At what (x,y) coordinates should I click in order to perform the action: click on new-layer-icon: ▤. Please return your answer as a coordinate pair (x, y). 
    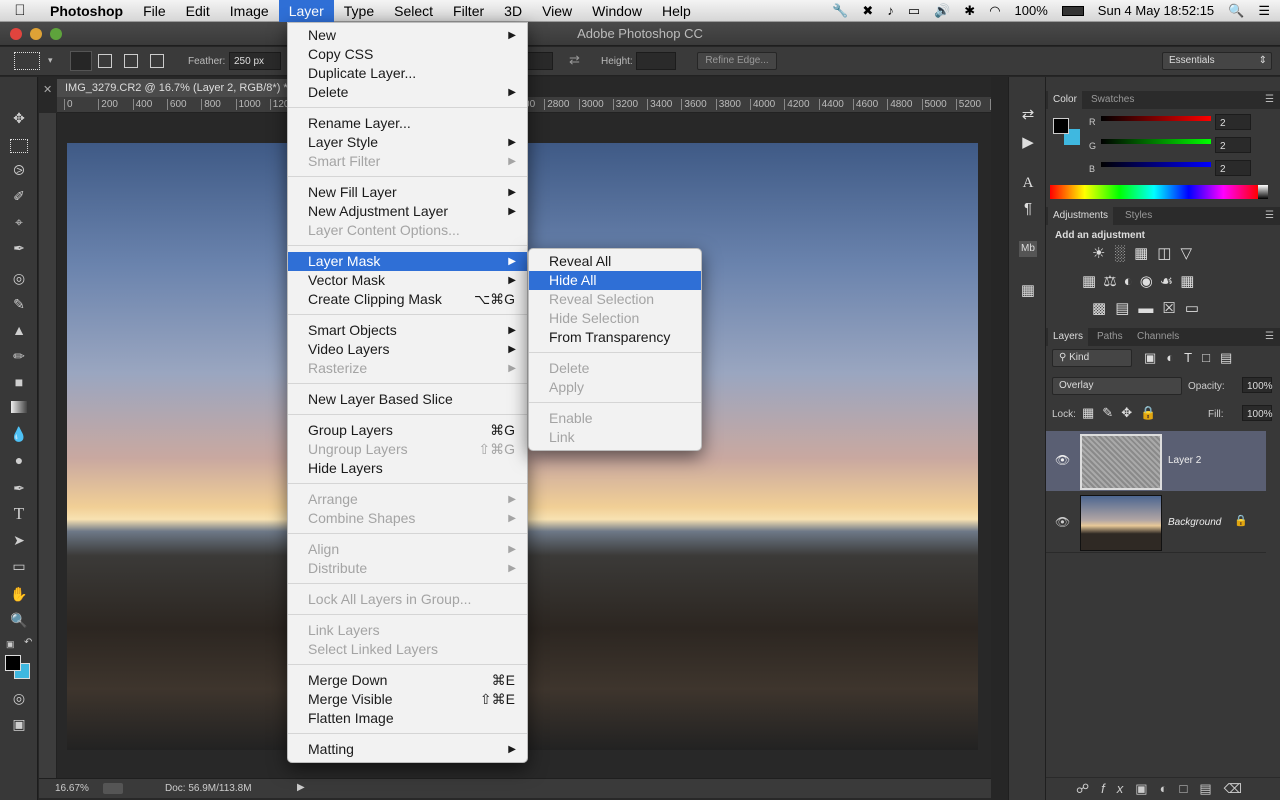
    Looking at the image, I should click on (1211, 788).